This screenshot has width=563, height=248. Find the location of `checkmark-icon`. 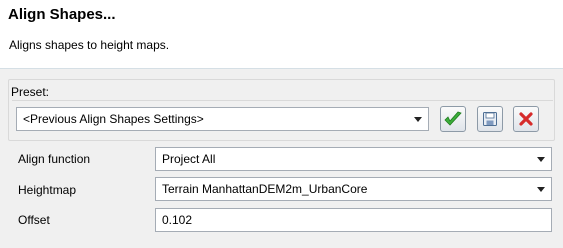

checkmark-icon is located at coordinates (453, 118).